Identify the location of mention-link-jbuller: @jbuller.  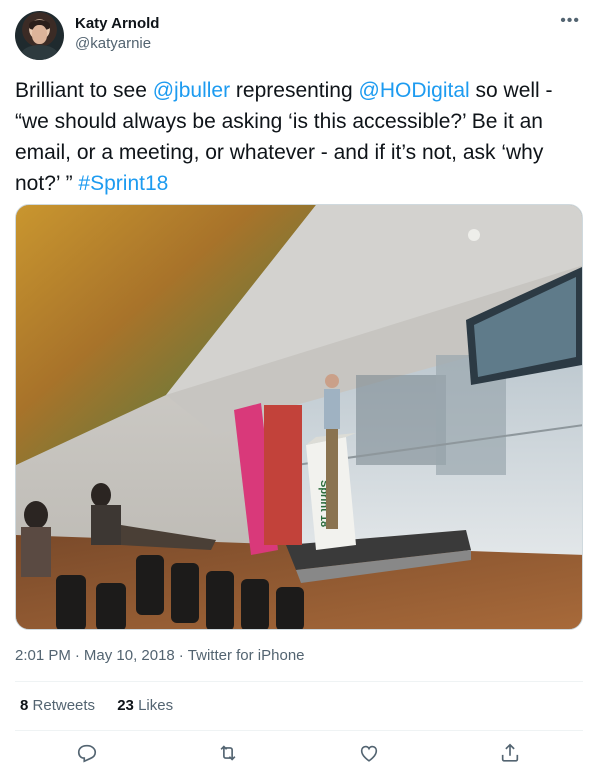
(191, 90).